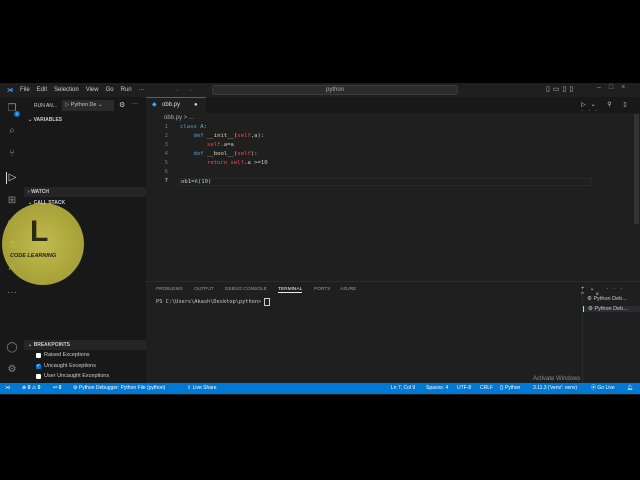 The height and width of the screenshot is (480, 640). Describe the element at coordinates (39, 231) in the screenshot. I see `logo-letter: L` at that location.